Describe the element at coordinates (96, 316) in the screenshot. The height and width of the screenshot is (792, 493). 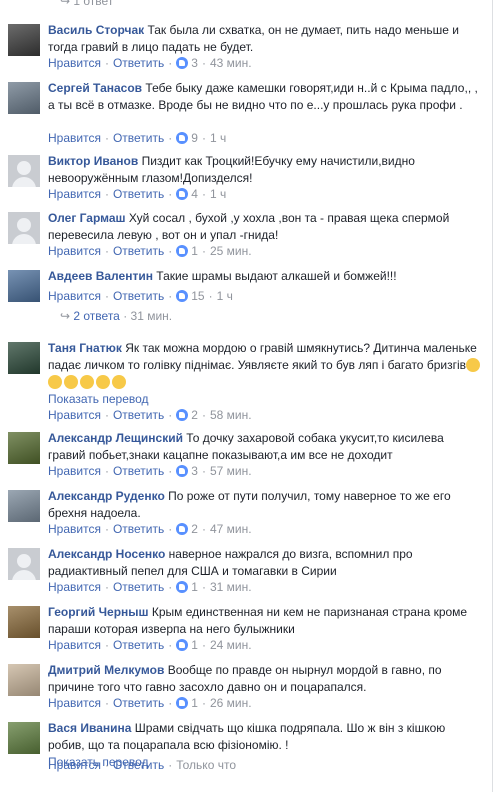
I see `replies-count: 2 ответа` at that location.